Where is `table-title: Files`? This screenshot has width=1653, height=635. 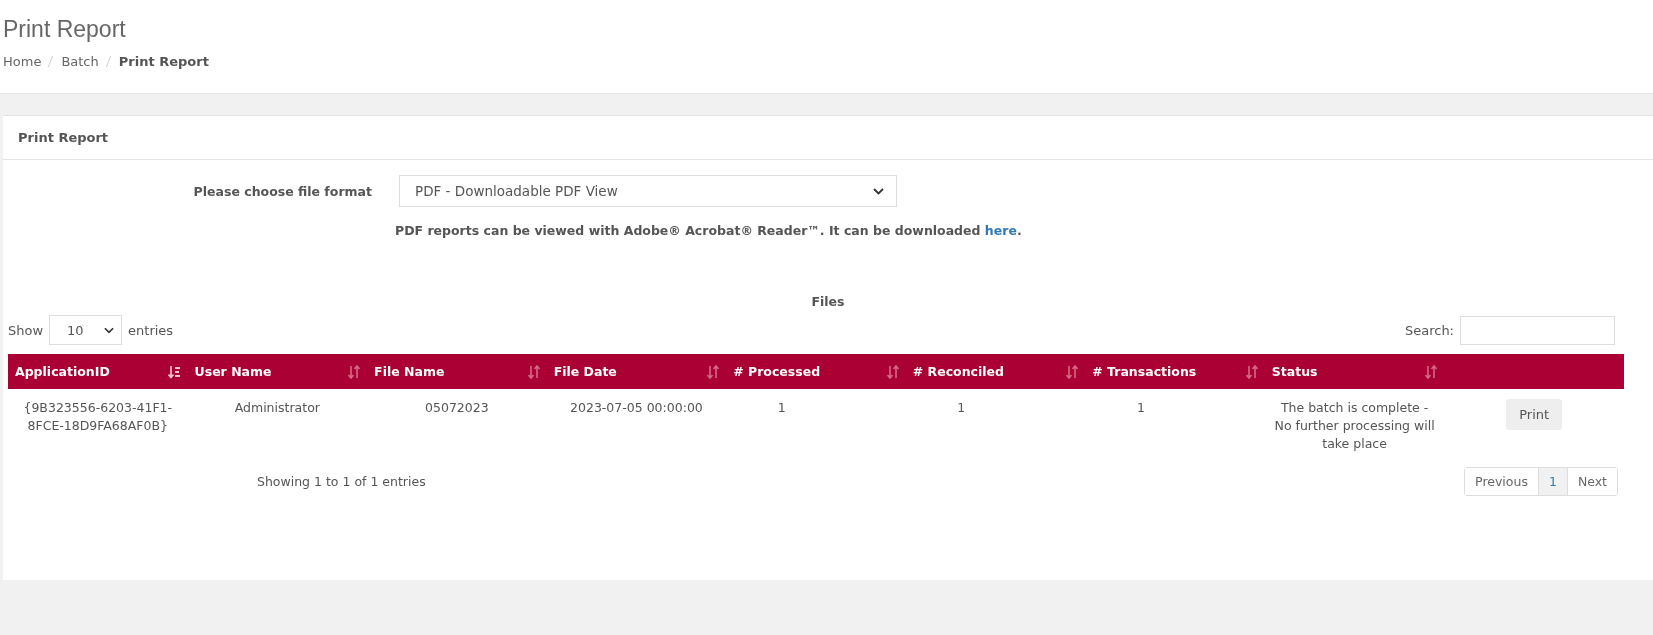
table-title: Files is located at coordinates (828, 301).